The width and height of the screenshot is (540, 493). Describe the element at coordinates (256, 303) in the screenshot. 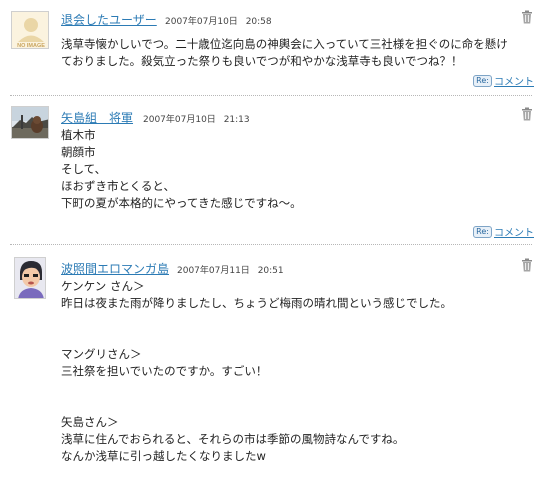

I see `comment-line: 昨日は夜また雨が降りましたし、ちょうど梅雨の晴れ間という感じでした。` at that location.